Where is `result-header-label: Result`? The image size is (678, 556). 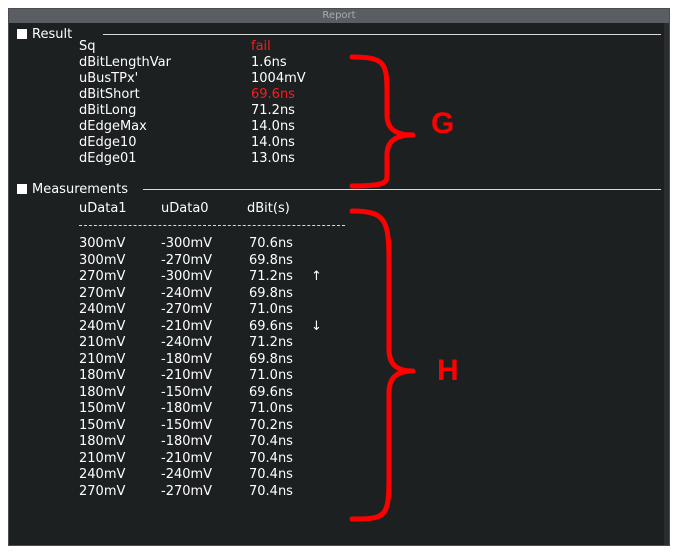
result-header-label: Result is located at coordinates (52, 34).